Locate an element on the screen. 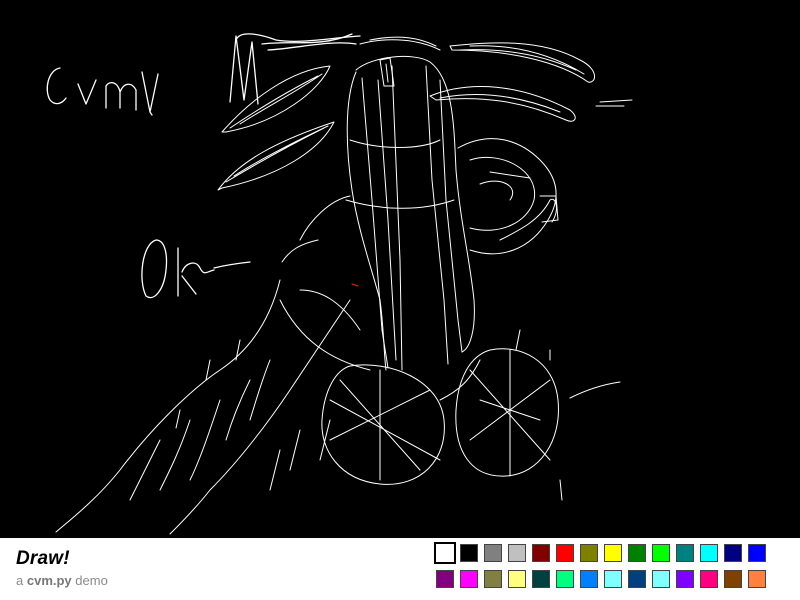  subtitle-suffix: demo is located at coordinates (91, 580).